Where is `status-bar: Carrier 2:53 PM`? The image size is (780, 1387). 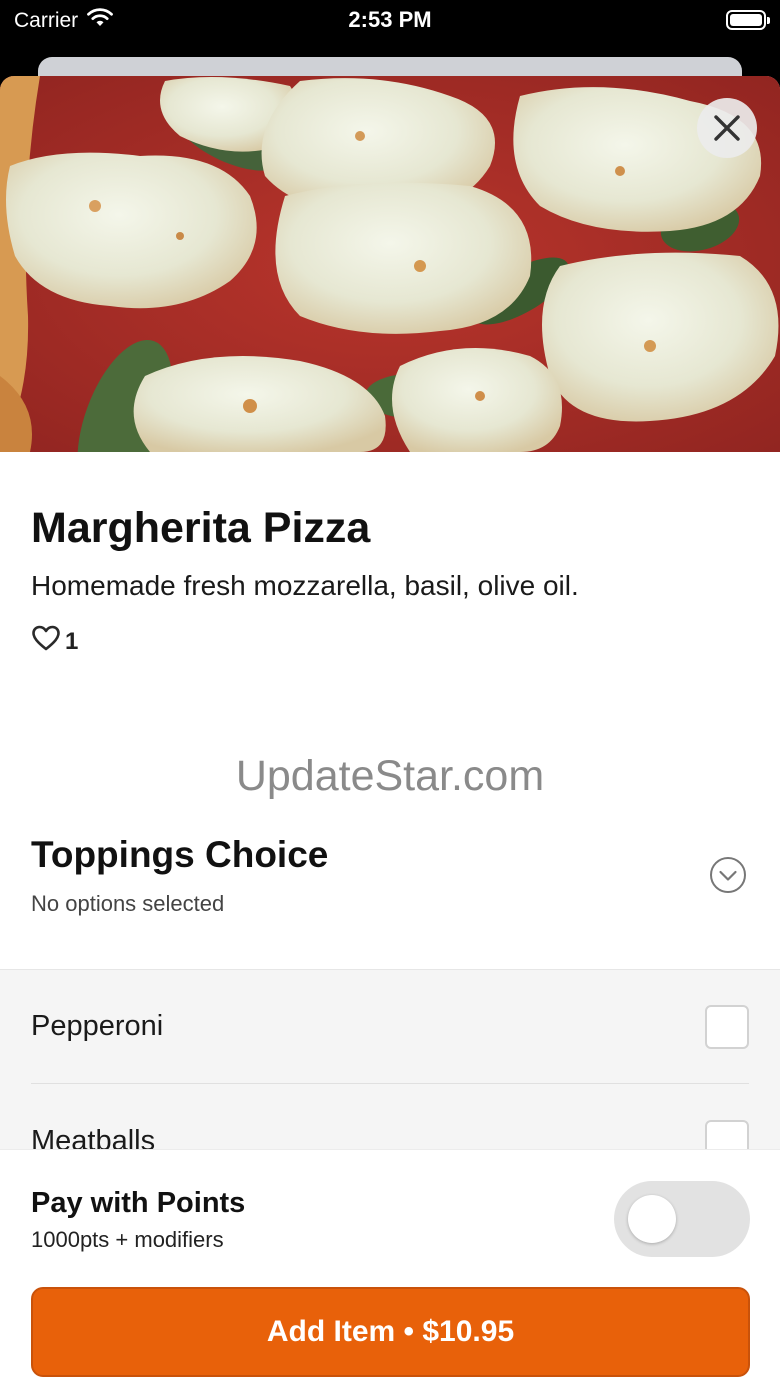
status-bar: Carrier 2:53 PM is located at coordinates (390, 20).